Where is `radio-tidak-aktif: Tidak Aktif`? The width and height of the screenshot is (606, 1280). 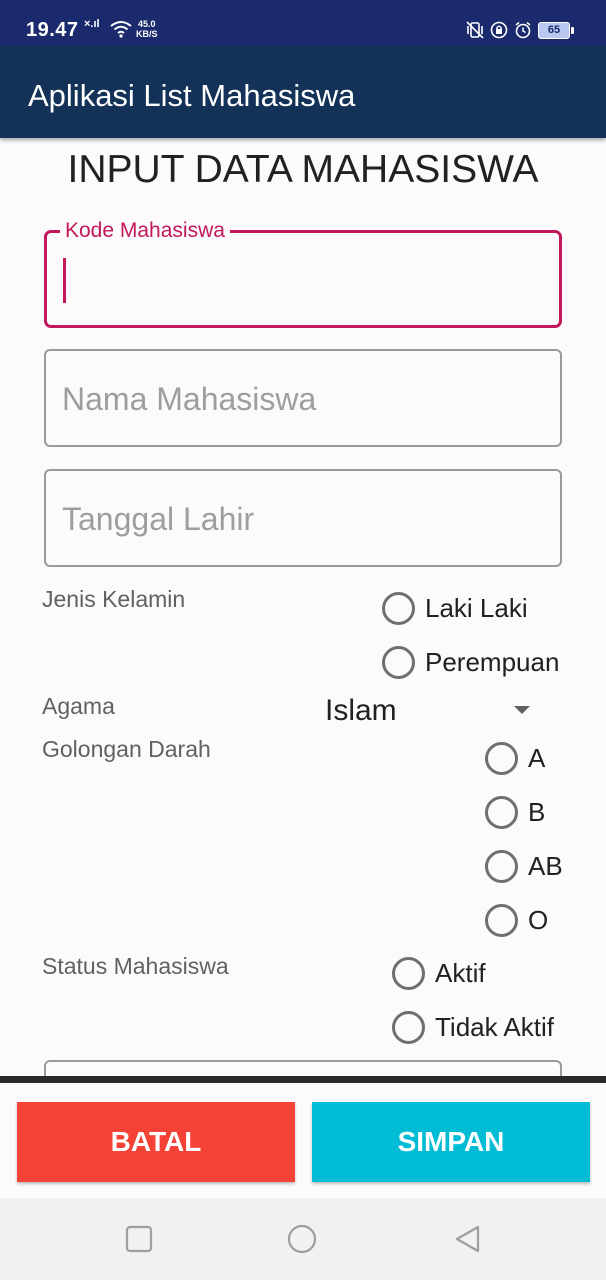 radio-tidak-aktif: Tidak Aktif is located at coordinates (473, 1027).